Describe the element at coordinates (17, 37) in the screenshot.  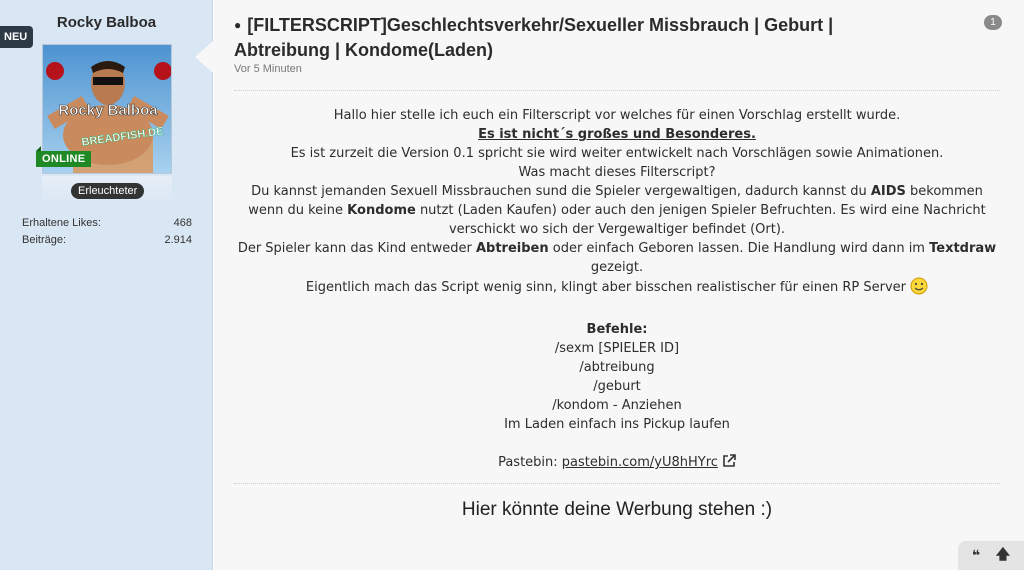
I see `new-post-badge: NEU` at that location.